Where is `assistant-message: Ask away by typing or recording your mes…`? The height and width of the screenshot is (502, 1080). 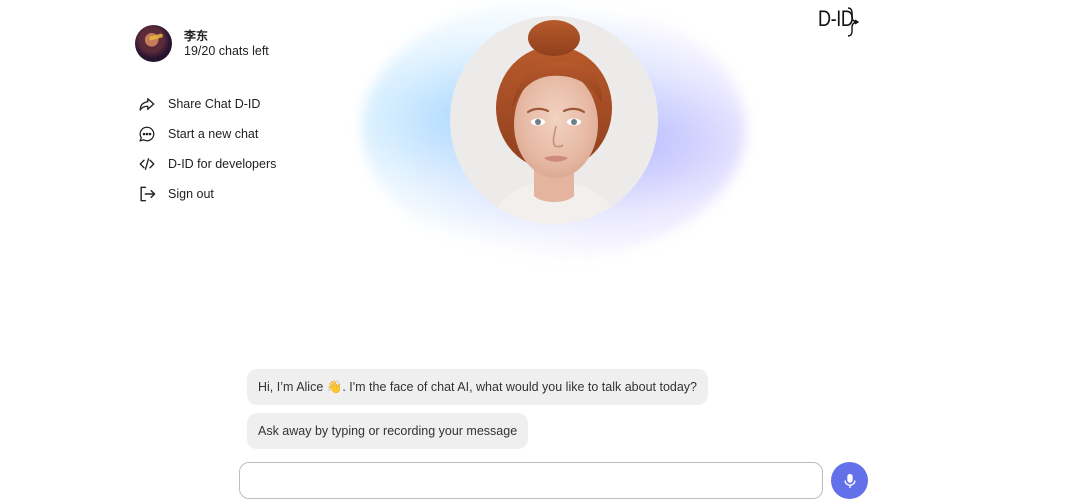
assistant-message: Ask away by typing or recording your mes… is located at coordinates (388, 431).